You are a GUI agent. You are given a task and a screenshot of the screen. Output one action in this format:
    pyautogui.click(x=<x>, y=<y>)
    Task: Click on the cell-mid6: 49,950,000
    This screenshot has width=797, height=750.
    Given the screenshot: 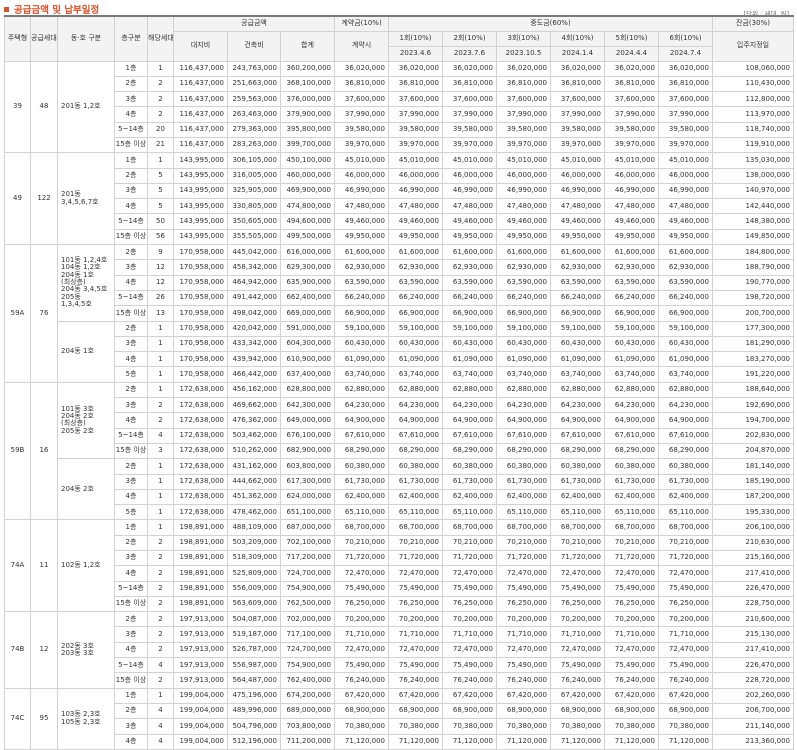 What is the action you would take?
    pyautogui.click(x=685, y=237)
    